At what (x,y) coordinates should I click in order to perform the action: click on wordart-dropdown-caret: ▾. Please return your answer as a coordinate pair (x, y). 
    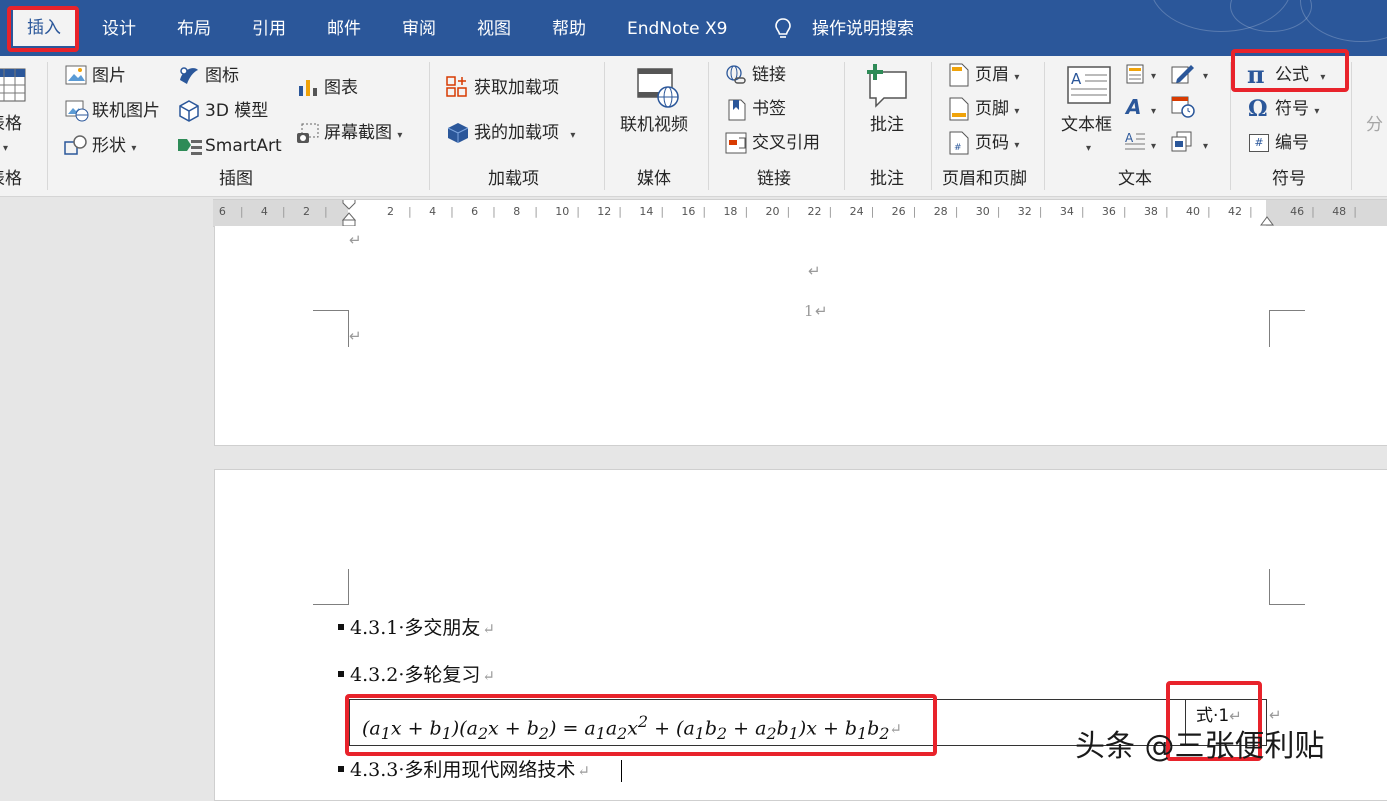
    Looking at the image, I should click on (1153, 112).